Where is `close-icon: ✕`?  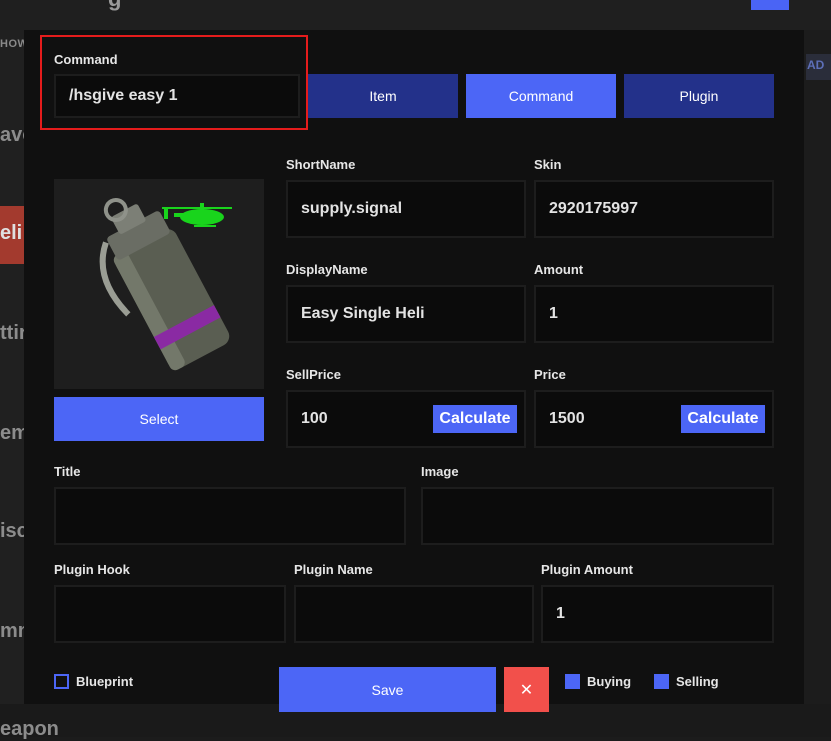
close-icon: ✕ is located at coordinates (526, 690).